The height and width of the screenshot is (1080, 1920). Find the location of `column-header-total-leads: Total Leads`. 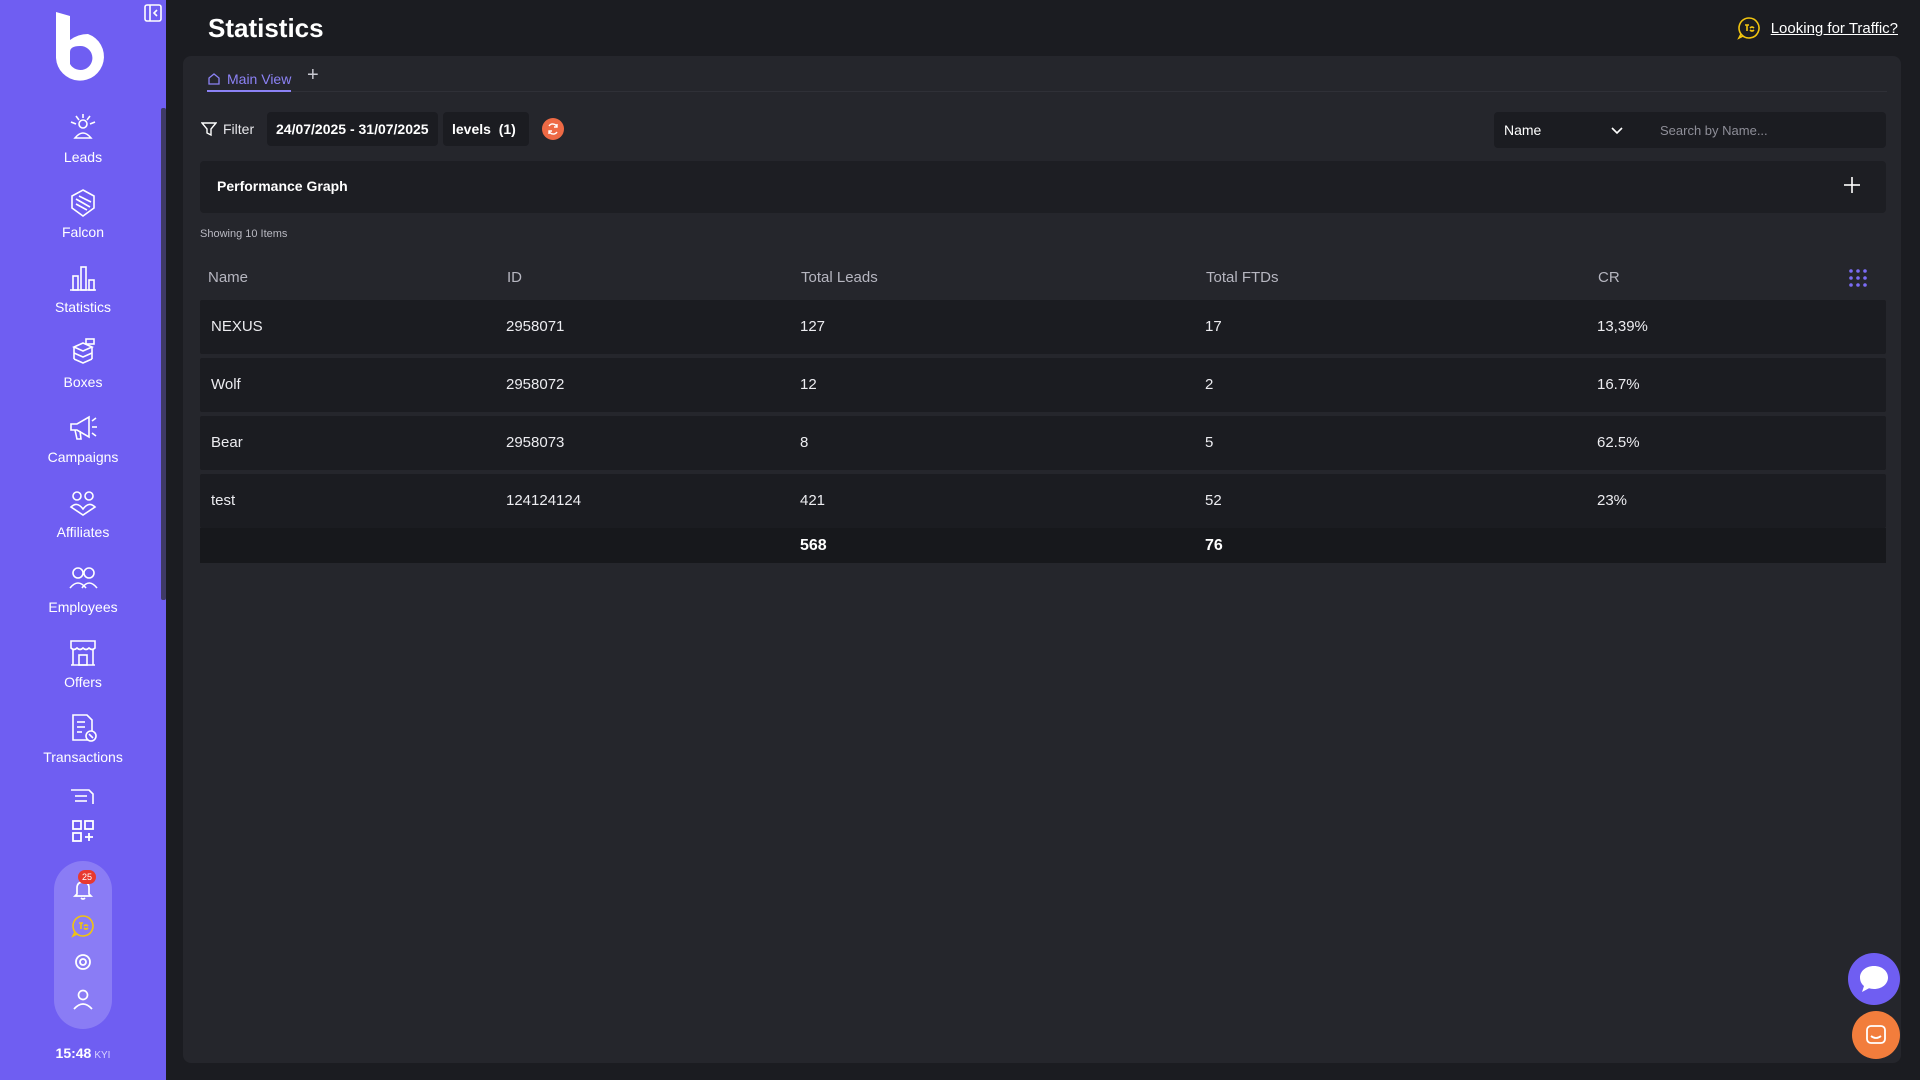

column-header-total-leads: Total Leads is located at coordinates (839, 278).